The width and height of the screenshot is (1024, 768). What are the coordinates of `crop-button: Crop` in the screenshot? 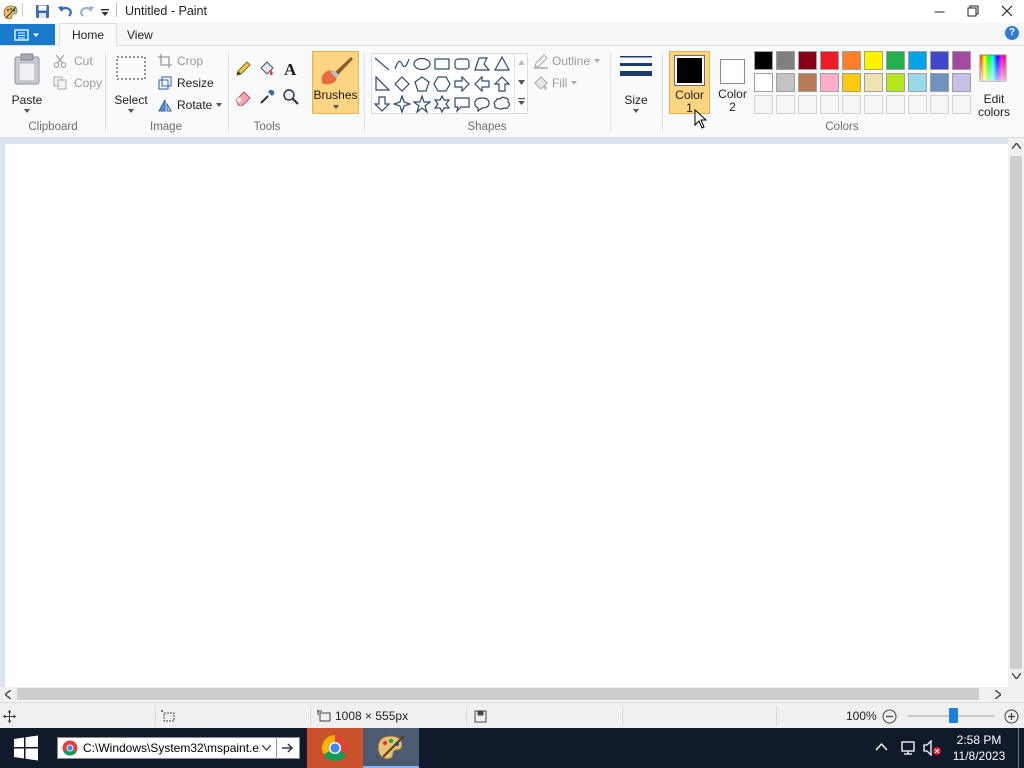 It's located at (180, 61).